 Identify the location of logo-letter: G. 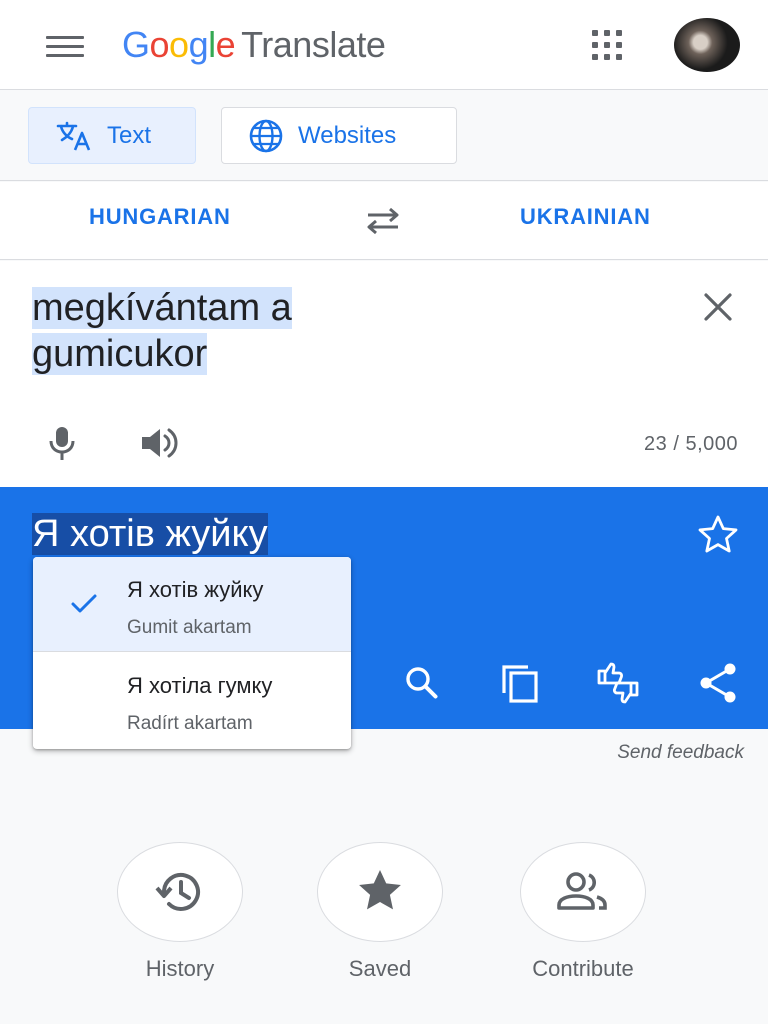
(136, 44).